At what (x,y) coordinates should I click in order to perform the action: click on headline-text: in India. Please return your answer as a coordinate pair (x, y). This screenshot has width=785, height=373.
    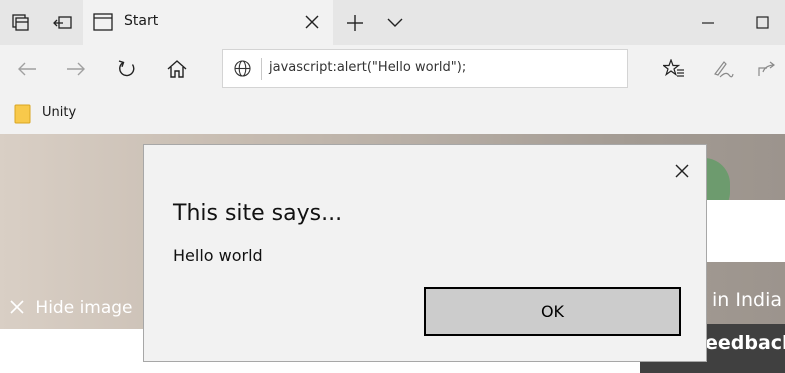
    Looking at the image, I should click on (747, 300).